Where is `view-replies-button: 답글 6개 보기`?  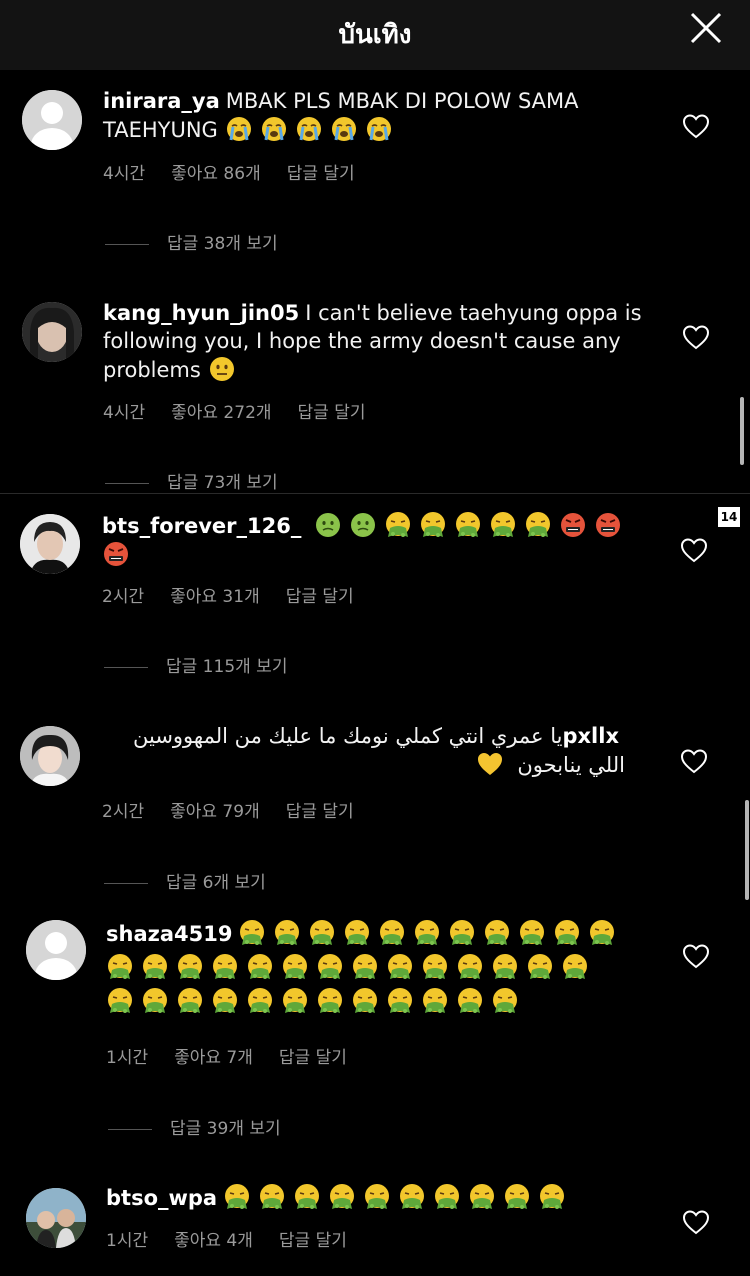
view-replies-button: 답글 6개 보기 is located at coordinates (185, 880).